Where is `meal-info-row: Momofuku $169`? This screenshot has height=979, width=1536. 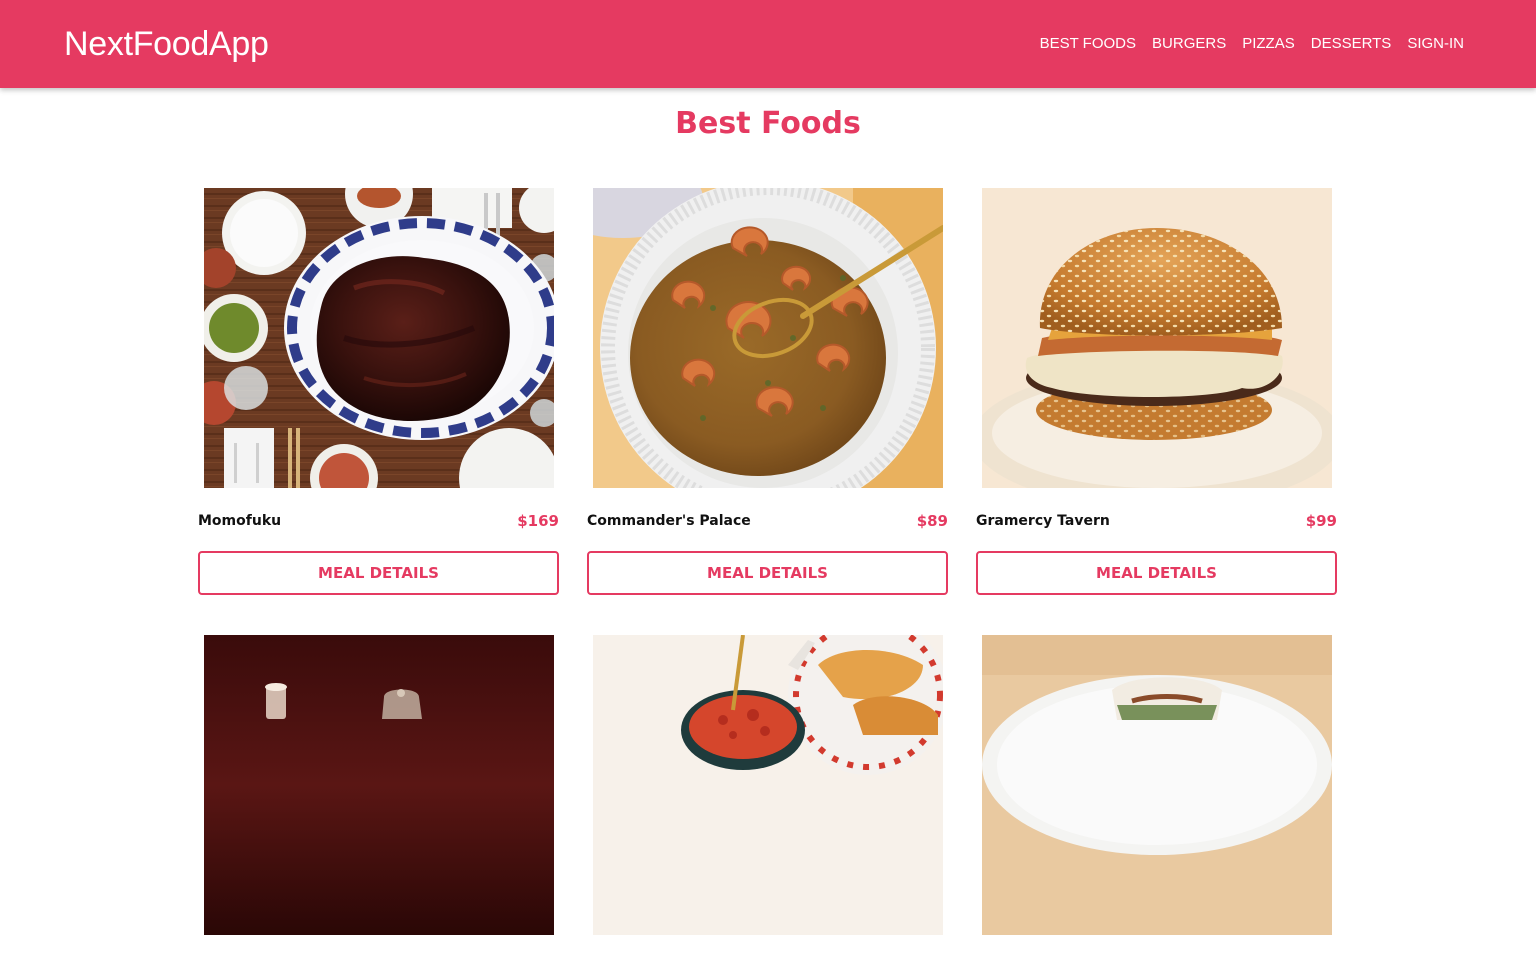
meal-info-row: Momofuku $169 is located at coordinates (378, 521).